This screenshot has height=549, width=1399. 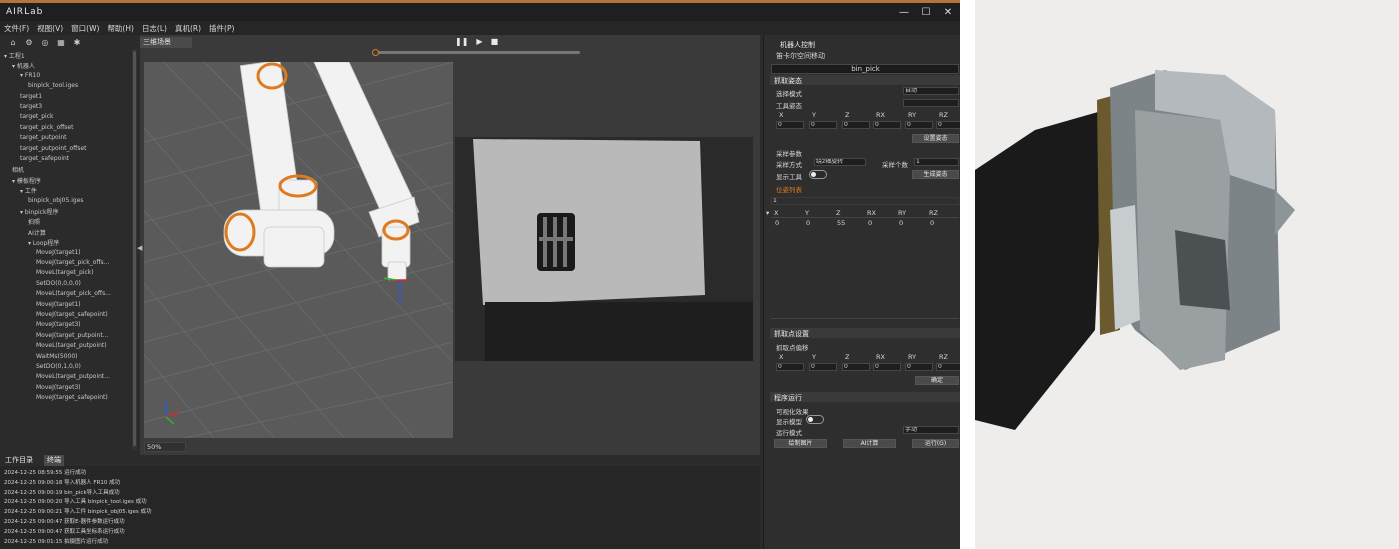 I want to click on list-collapse-icon: ▾, so click(x=767, y=213).